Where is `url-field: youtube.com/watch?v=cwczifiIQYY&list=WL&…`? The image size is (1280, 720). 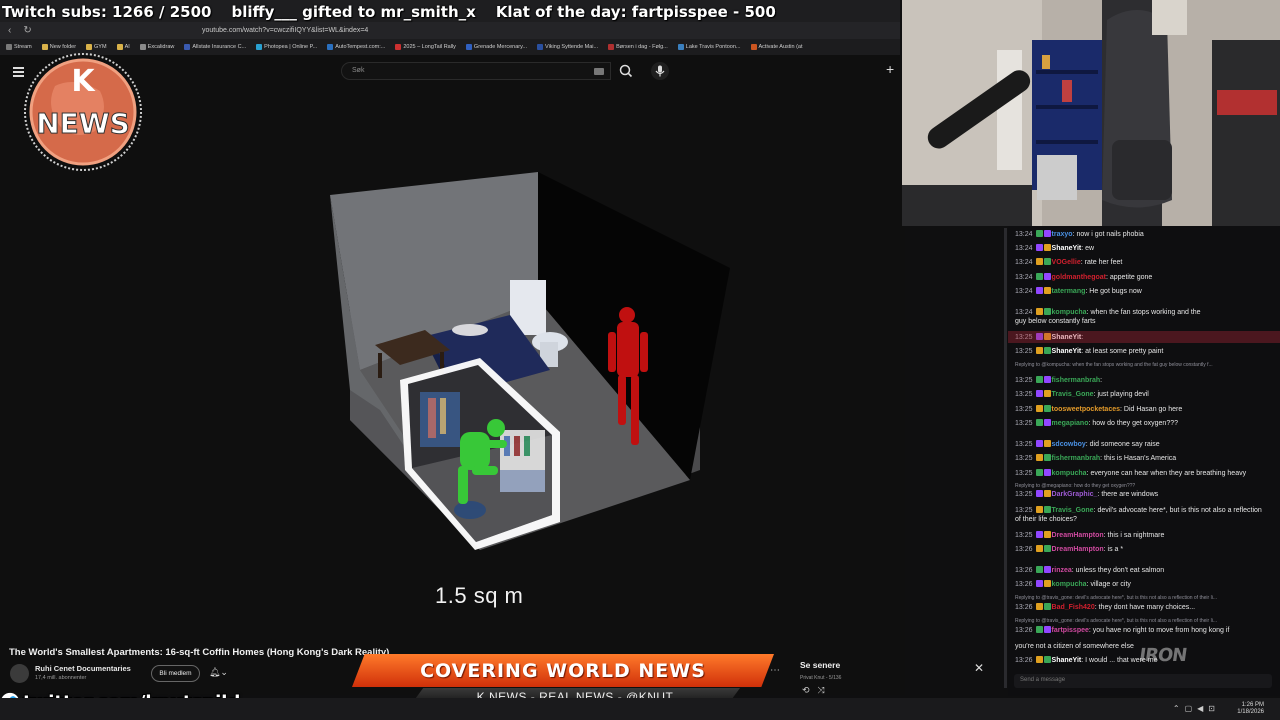
url-field: youtube.com/watch?v=cwczifiIQYY&list=WL&… is located at coordinates (285, 30).